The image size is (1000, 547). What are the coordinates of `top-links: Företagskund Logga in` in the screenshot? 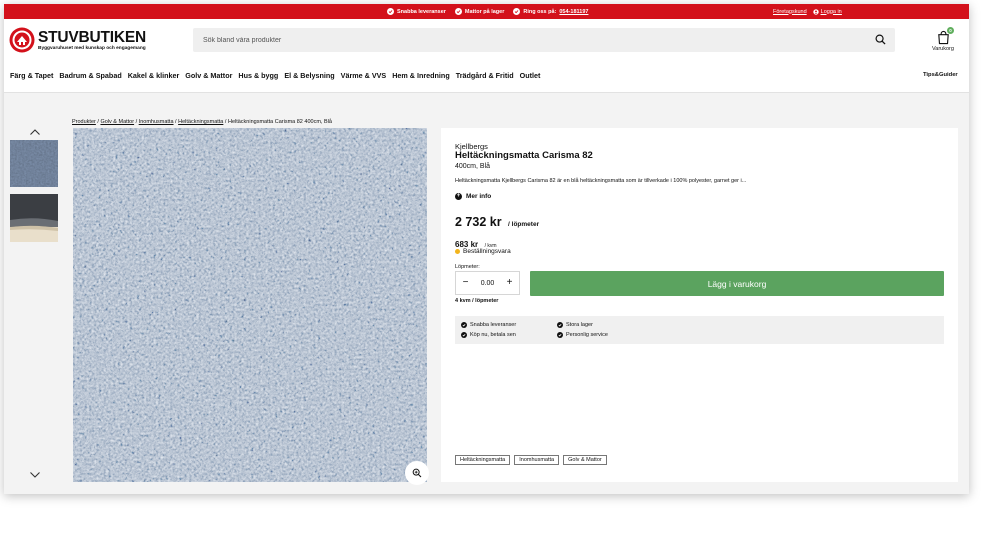 It's located at (807, 11).